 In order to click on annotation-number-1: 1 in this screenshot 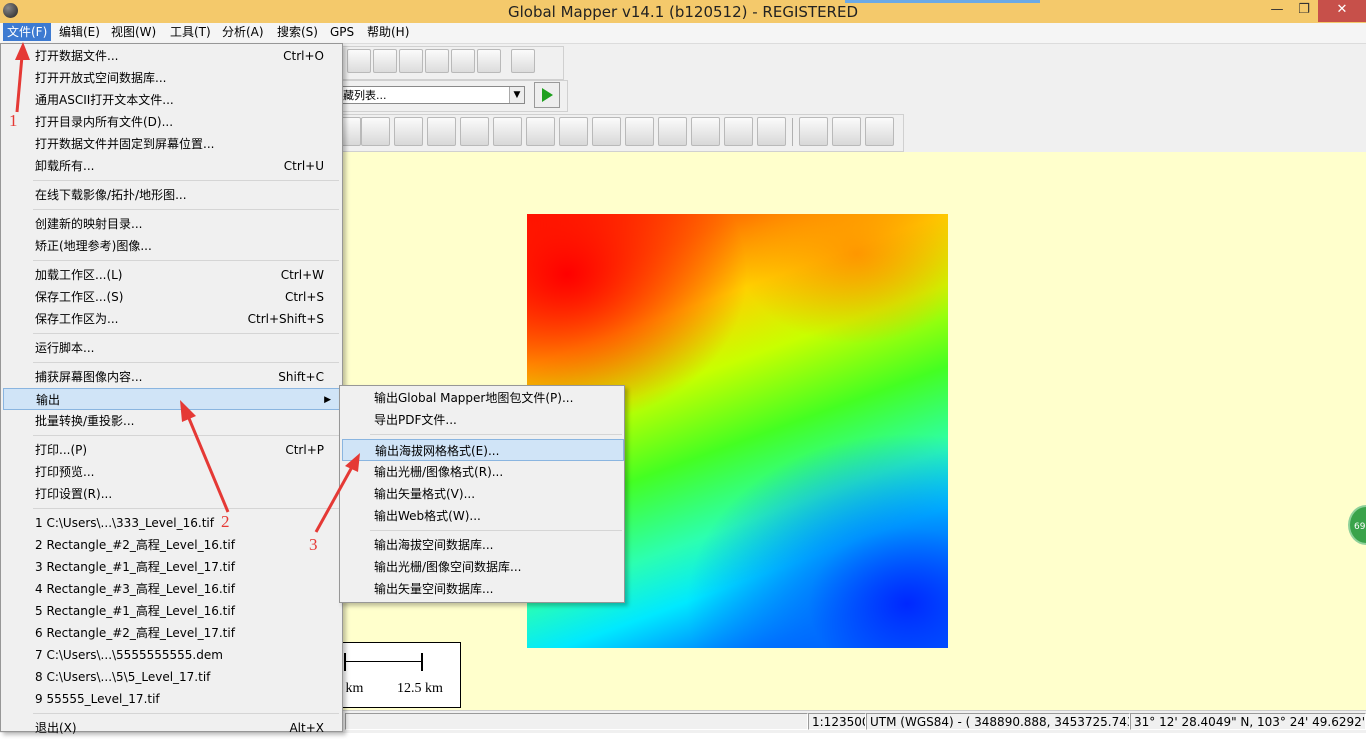, I will do `click(13, 120)`.